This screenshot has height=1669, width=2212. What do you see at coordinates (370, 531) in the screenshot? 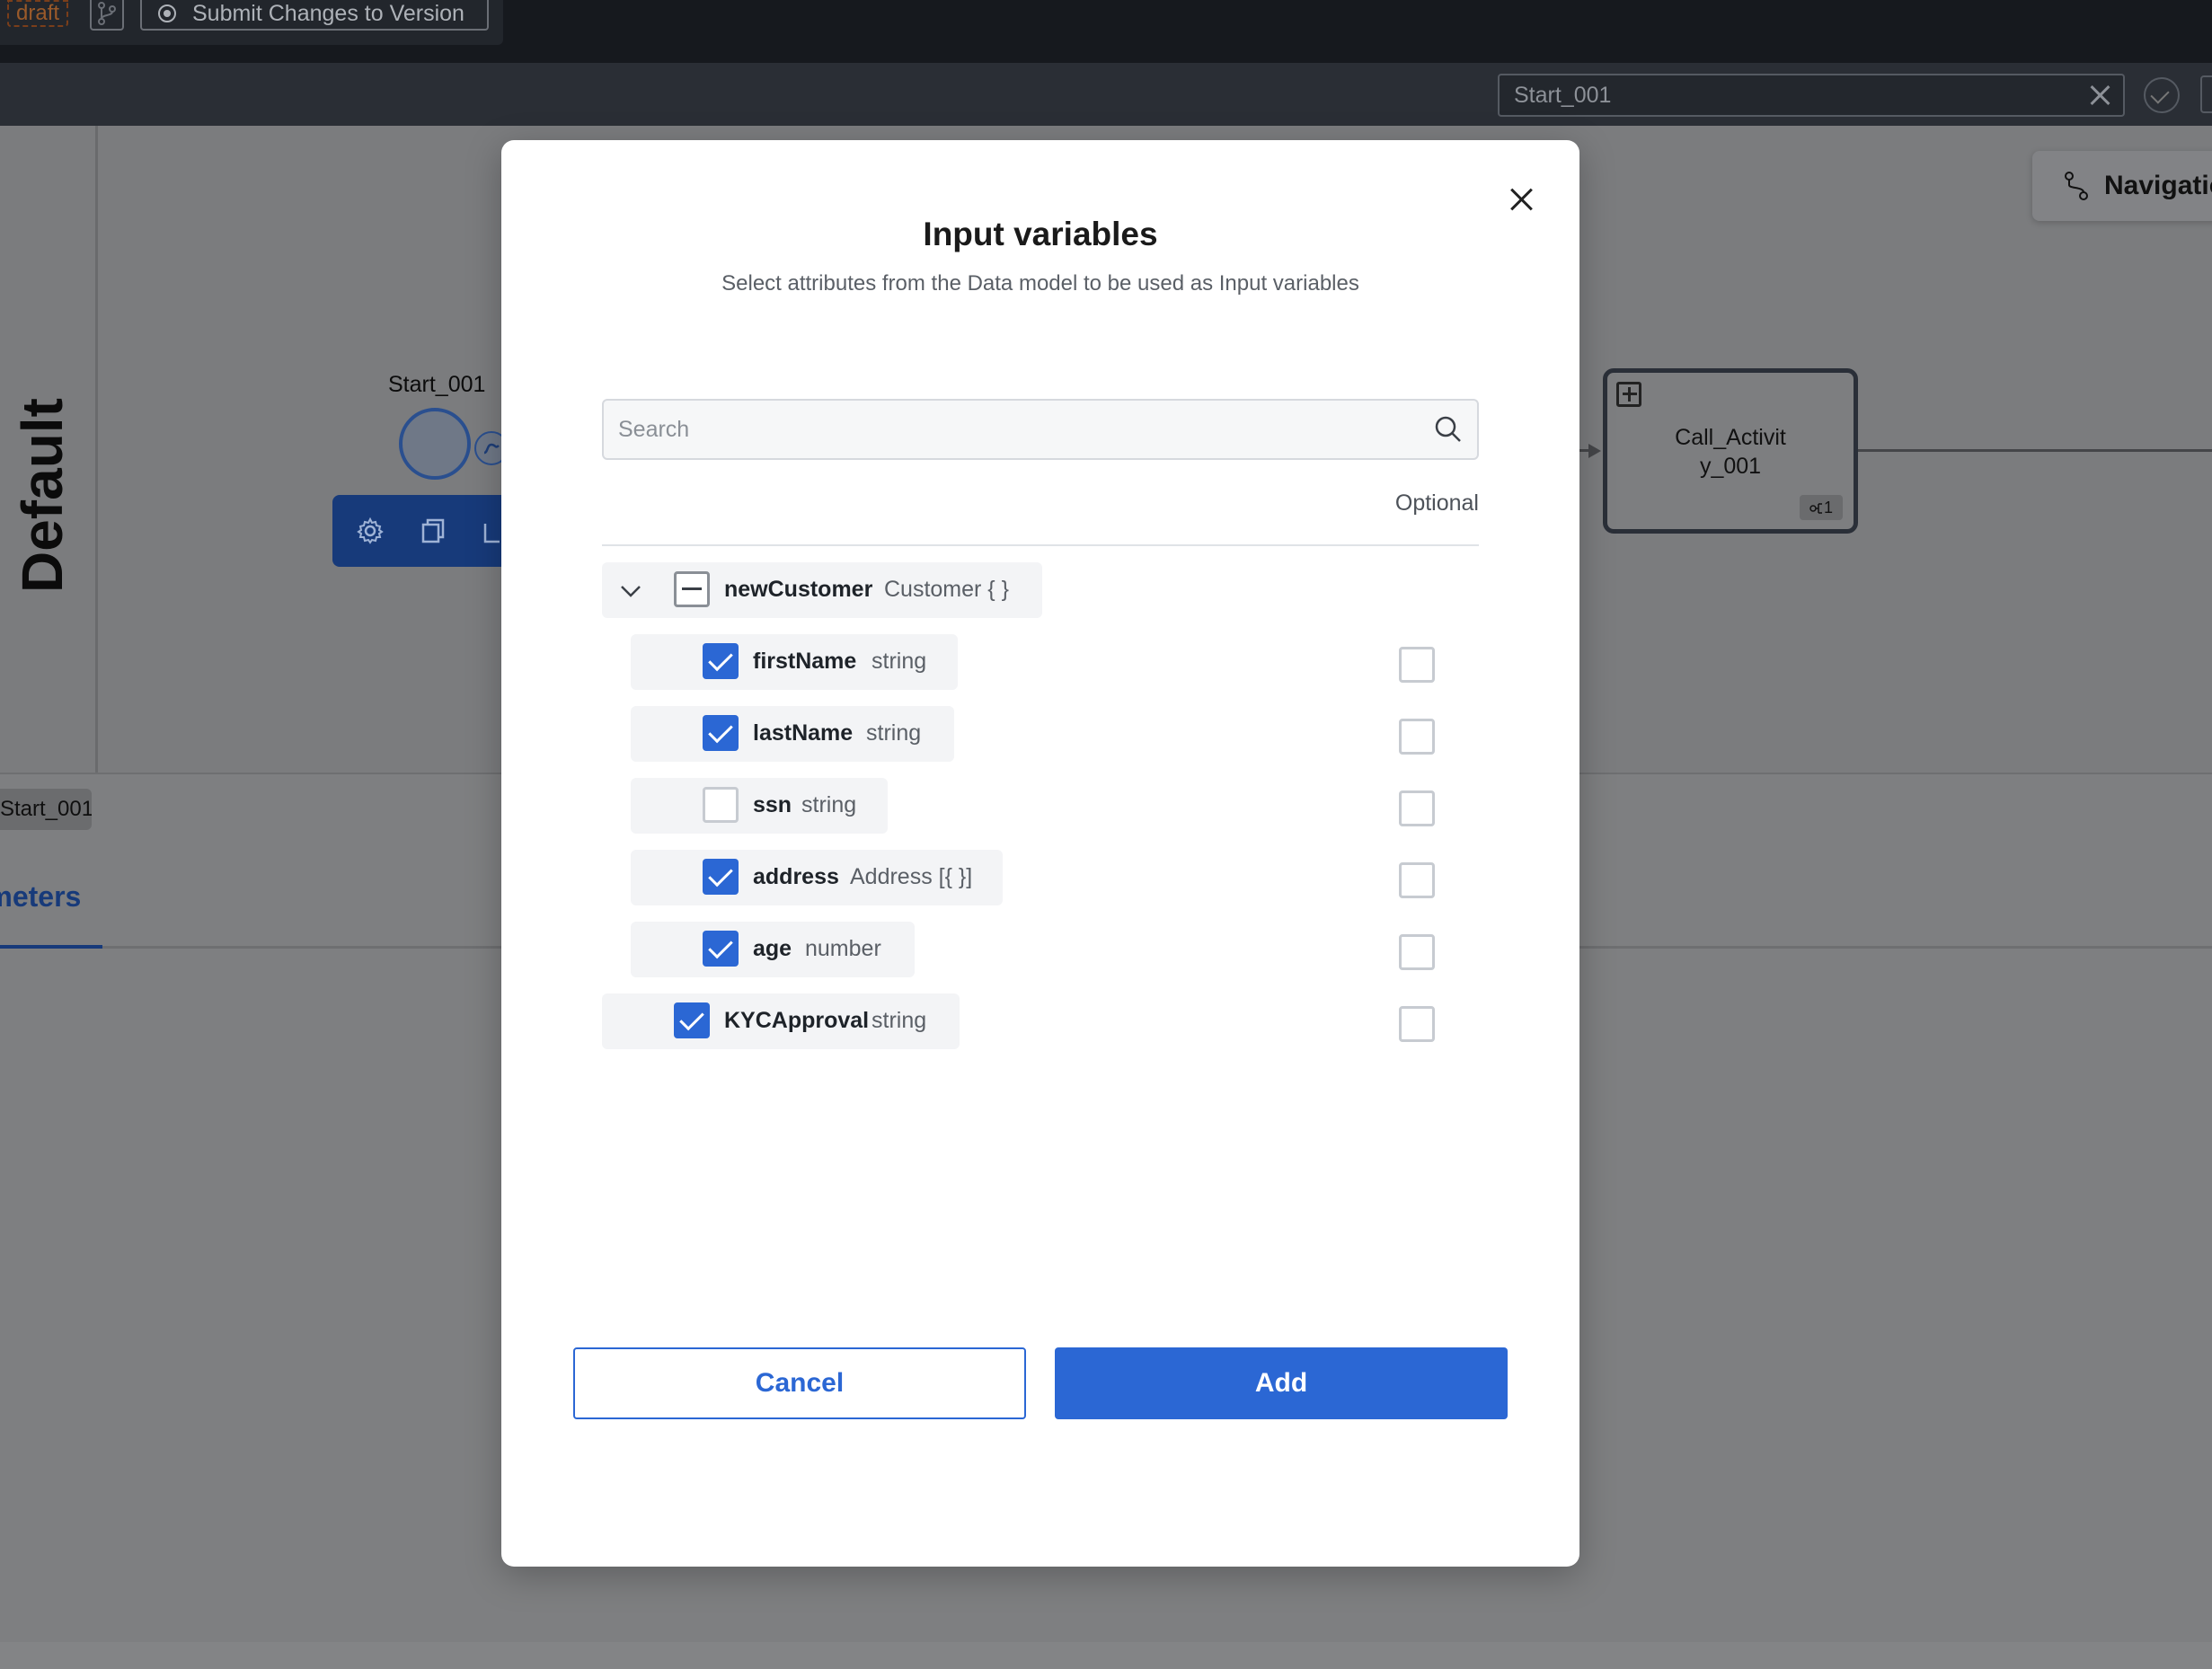
I see `gear-icon` at bounding box center [370, 531].